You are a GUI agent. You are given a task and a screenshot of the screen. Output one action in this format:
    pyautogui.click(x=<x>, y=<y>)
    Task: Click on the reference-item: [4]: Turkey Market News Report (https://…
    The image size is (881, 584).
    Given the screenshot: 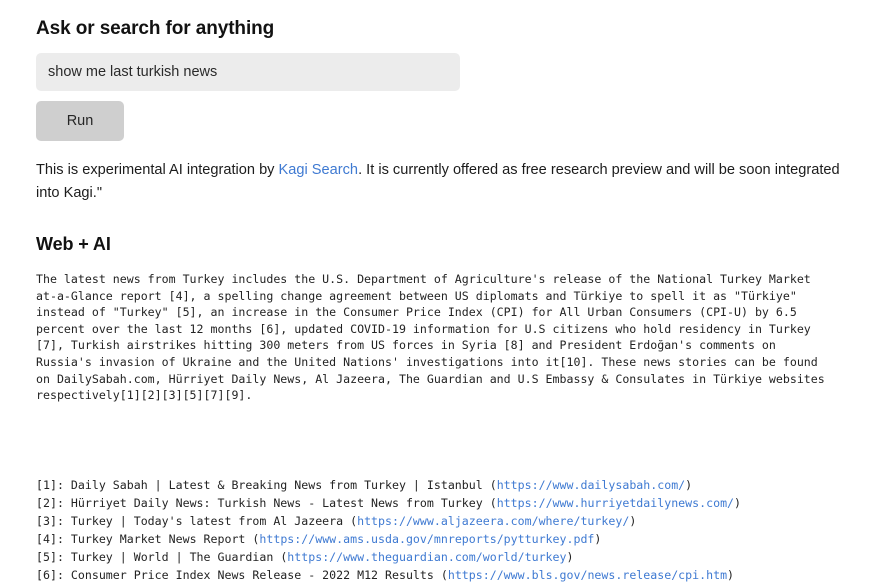 What is the action you would take?
    pyautogui.click(x=440, y=539)
    